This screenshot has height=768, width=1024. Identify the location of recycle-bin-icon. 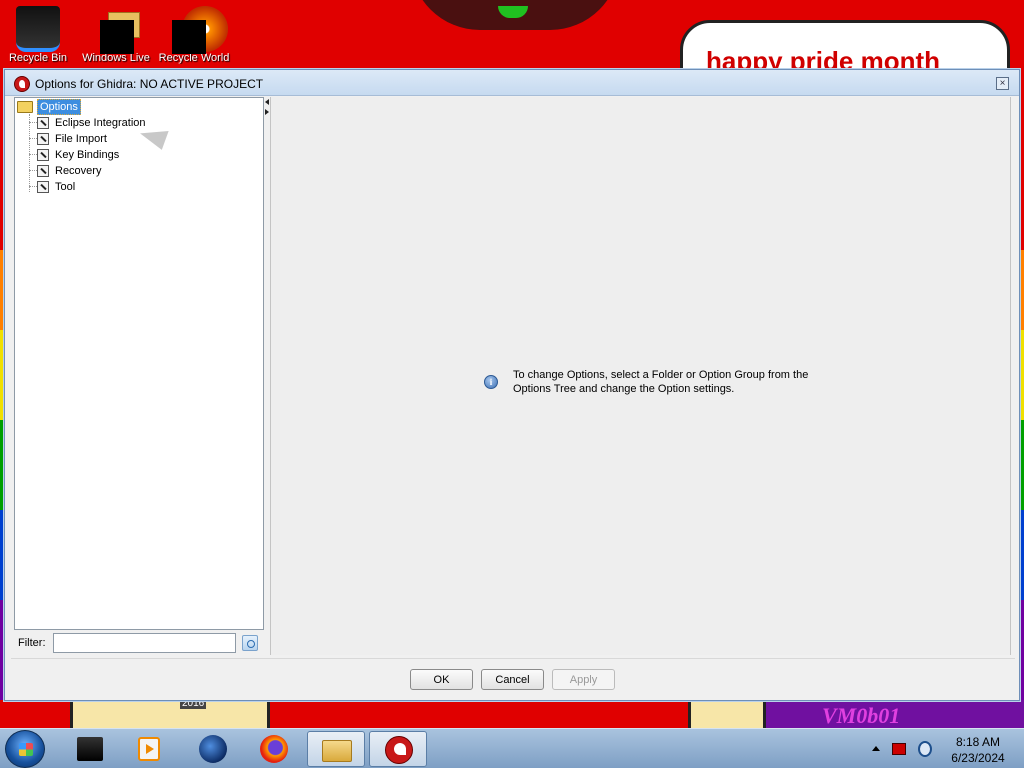
(38, 29).